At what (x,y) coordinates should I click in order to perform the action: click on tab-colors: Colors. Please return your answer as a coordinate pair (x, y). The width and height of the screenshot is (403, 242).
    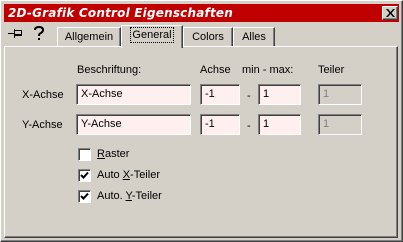
    Looking at the image, I should click on (208, 37).